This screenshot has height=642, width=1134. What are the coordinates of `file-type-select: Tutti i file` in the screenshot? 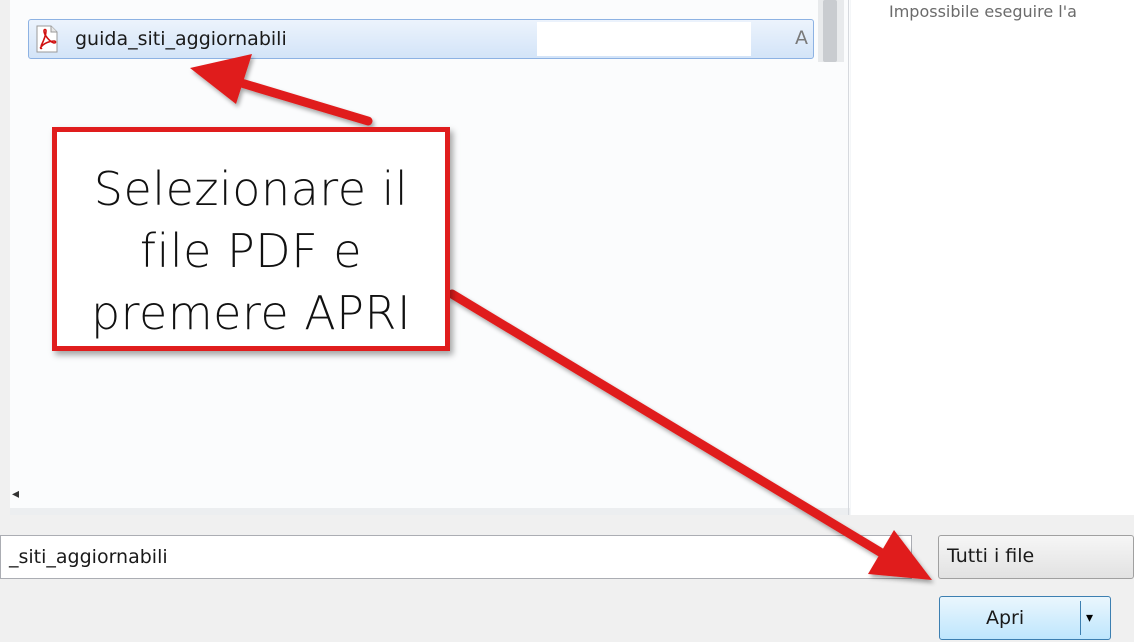 It's located at (1036, 557).